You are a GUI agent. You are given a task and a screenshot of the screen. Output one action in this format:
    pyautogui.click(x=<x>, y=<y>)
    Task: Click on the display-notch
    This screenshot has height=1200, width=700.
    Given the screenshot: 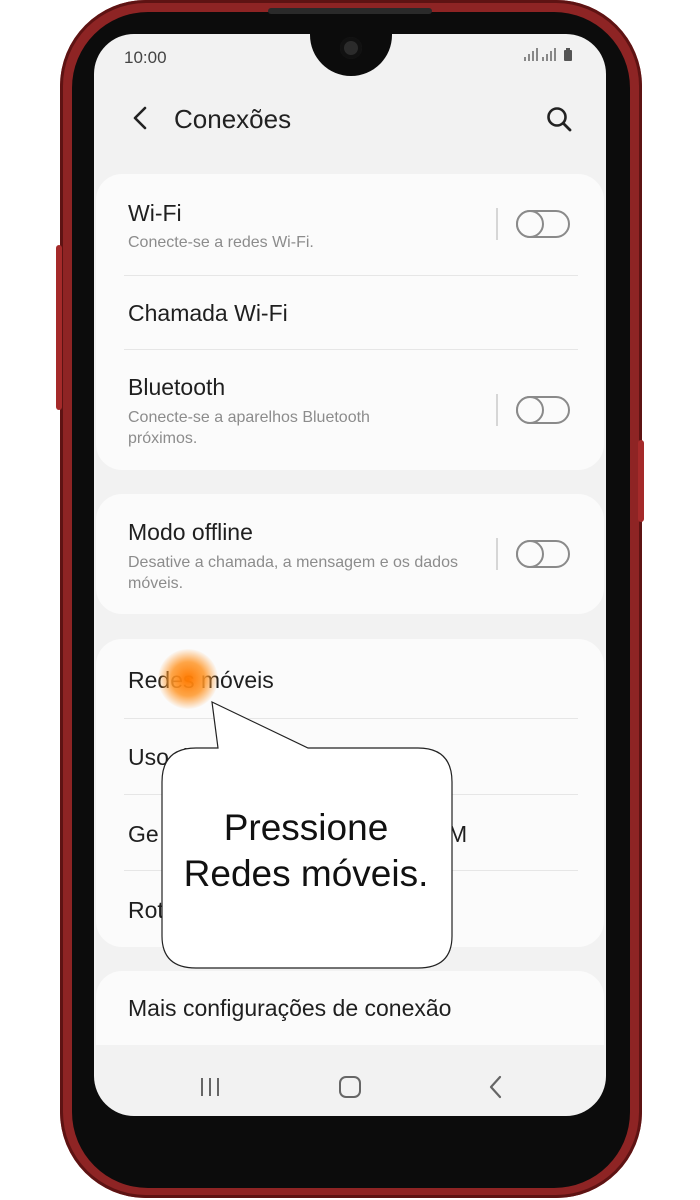 What is the action you would take?
    pyautogui.click(x=351, y=55)
    